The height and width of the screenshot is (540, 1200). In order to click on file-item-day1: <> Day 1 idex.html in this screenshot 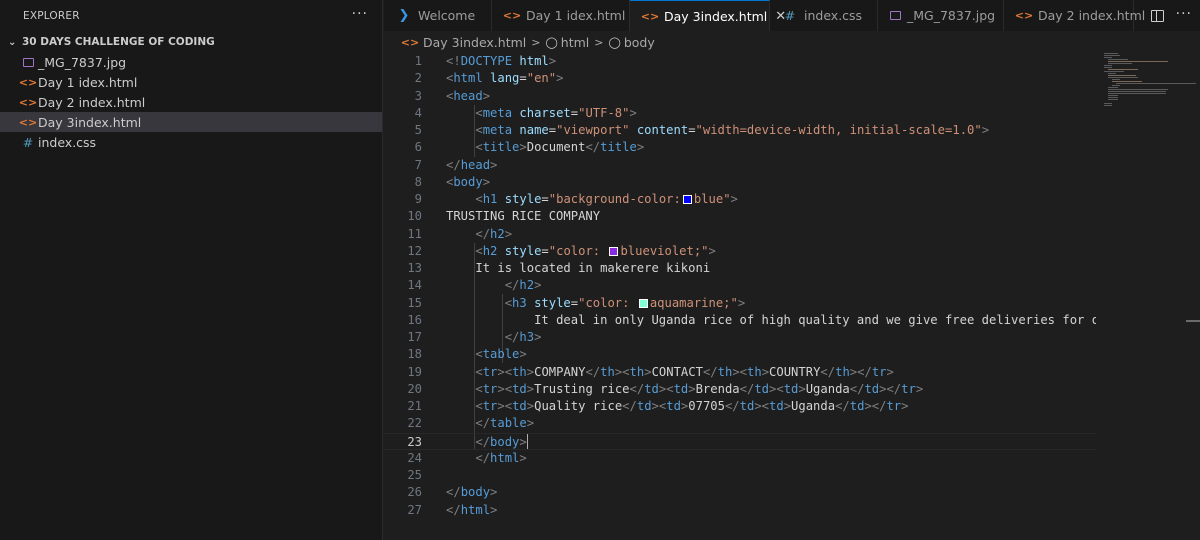, I will do `click(191, 82)`.